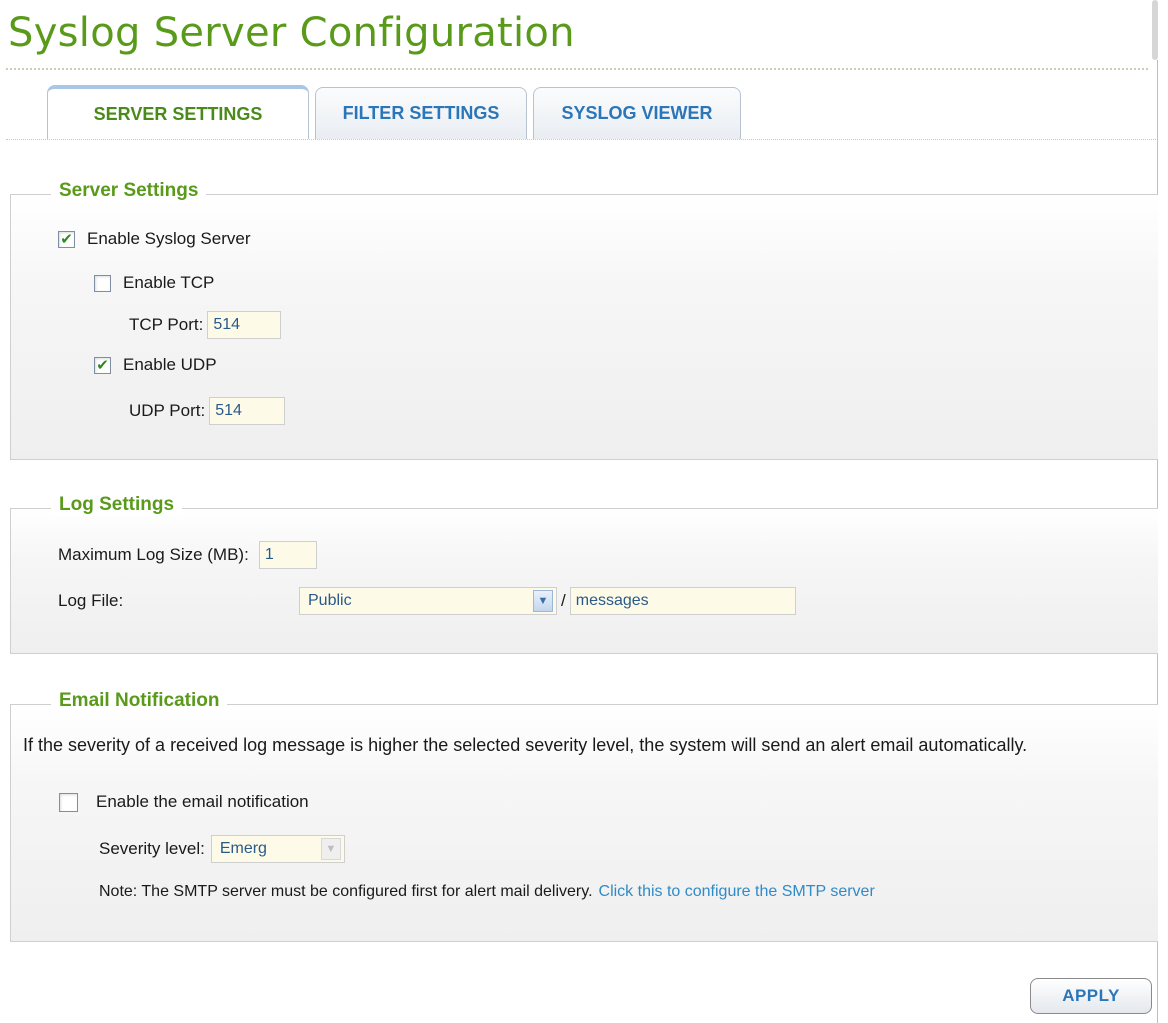 Image resolution: width=1168 pixels, height=1023 pixels. I want to click on enable-syslog-checkbox: ✔, so click(66, 239).